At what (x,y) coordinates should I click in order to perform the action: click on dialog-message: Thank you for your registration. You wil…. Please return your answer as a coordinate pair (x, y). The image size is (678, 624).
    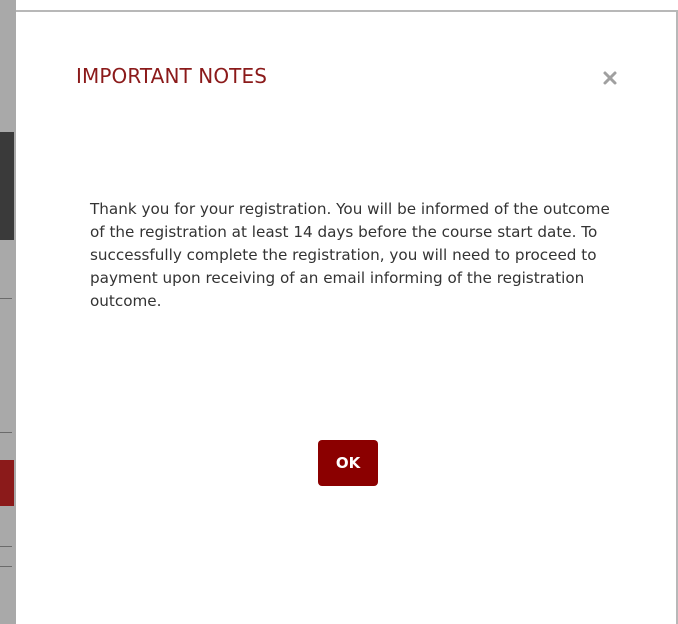
    Looking at the image, I should click on (350, 255).